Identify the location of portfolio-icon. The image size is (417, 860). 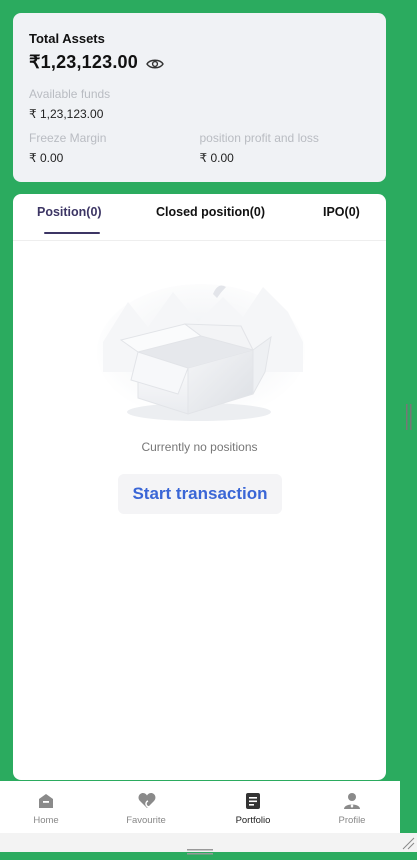
(253, 801).